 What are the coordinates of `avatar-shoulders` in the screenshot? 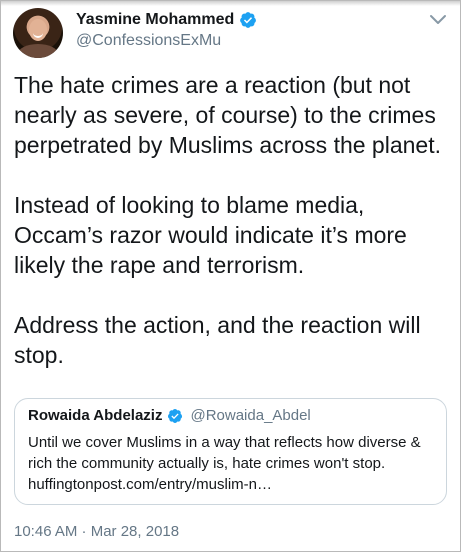 It's located at (38, 51).